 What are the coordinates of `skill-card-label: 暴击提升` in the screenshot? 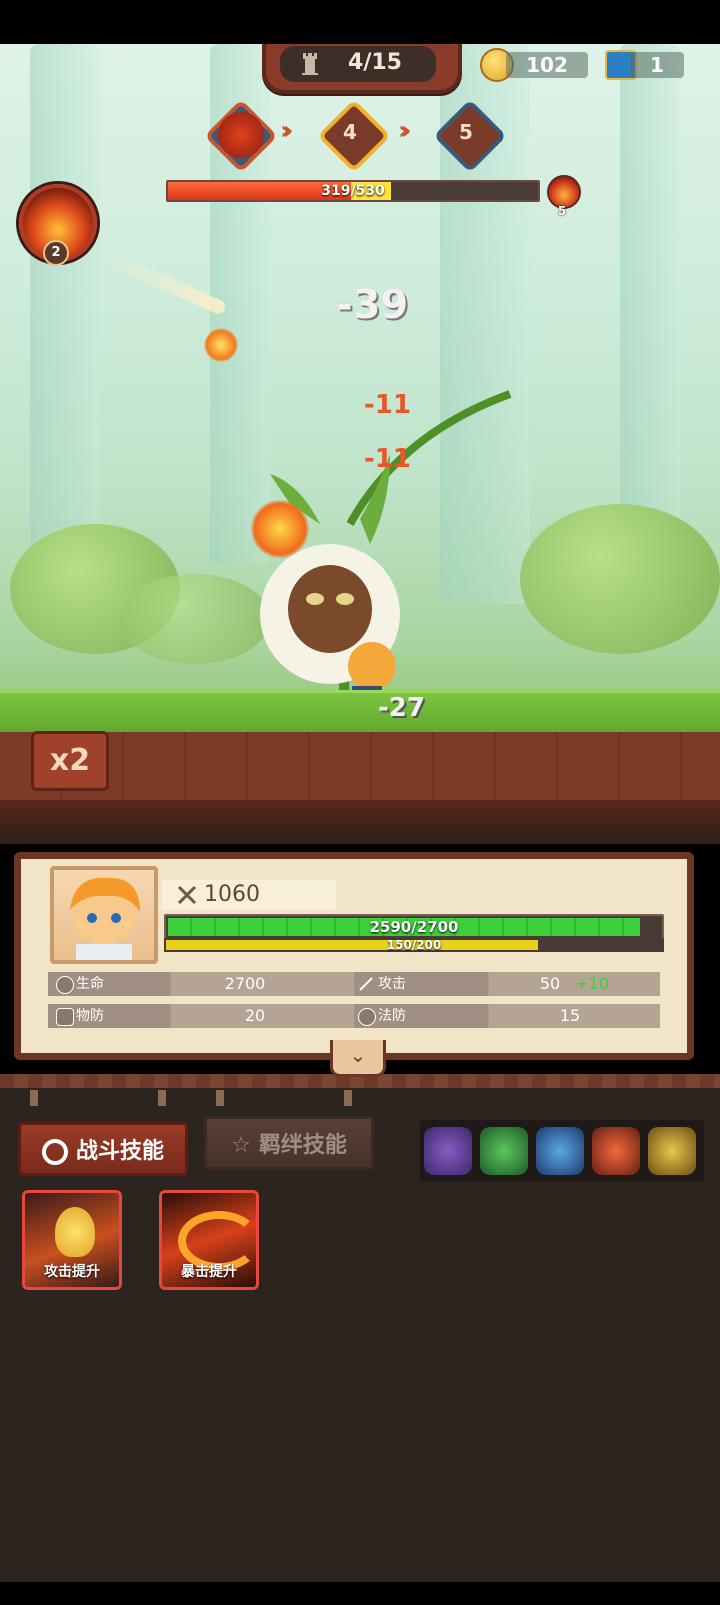 It's located at (209, 1272).